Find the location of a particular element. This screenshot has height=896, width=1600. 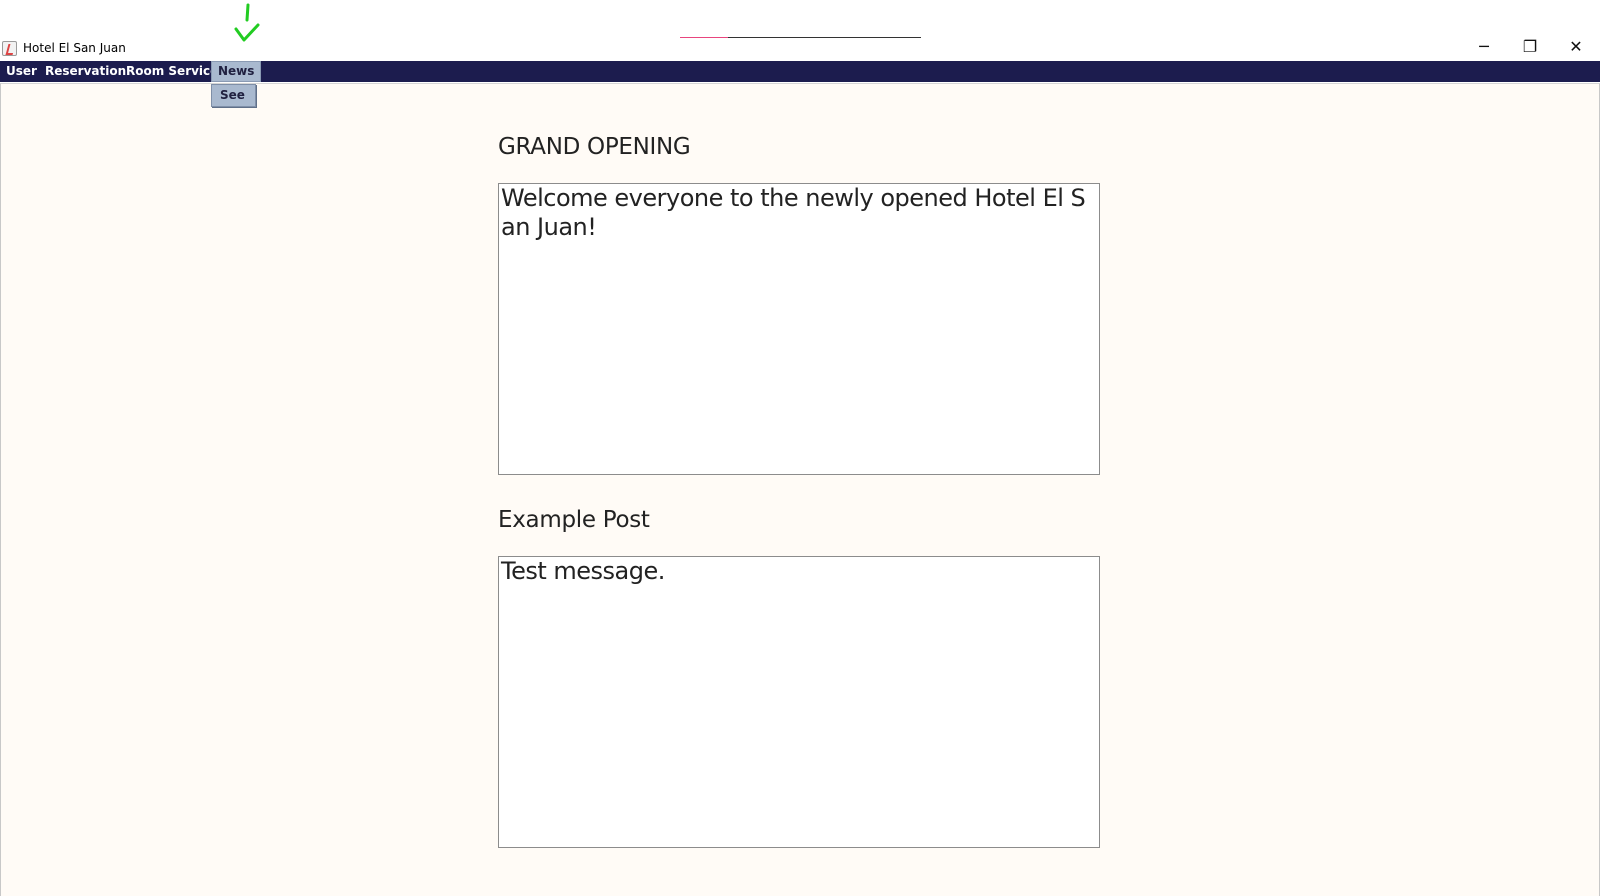

window-title: Hotel El San Juan is located at coordinates (74, 48).